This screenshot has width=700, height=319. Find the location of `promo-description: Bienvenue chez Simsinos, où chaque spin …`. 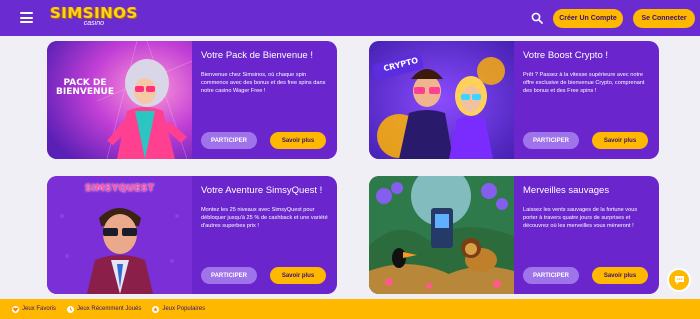

promo-description: Bienvenue chez Simsinos, où chaque spin … is located at coordinates (263, 83).